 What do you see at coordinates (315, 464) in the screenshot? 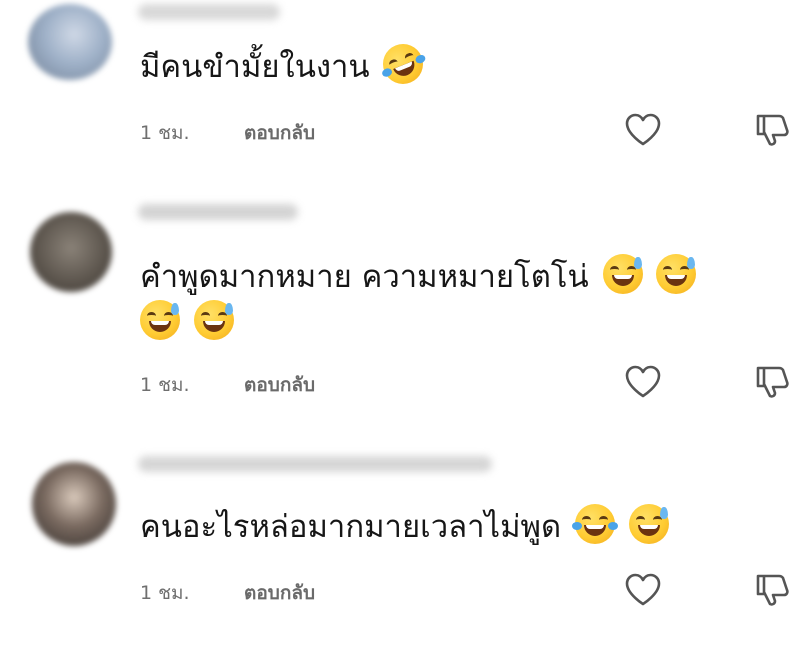
I see `username` at bounding box center [315, 464].